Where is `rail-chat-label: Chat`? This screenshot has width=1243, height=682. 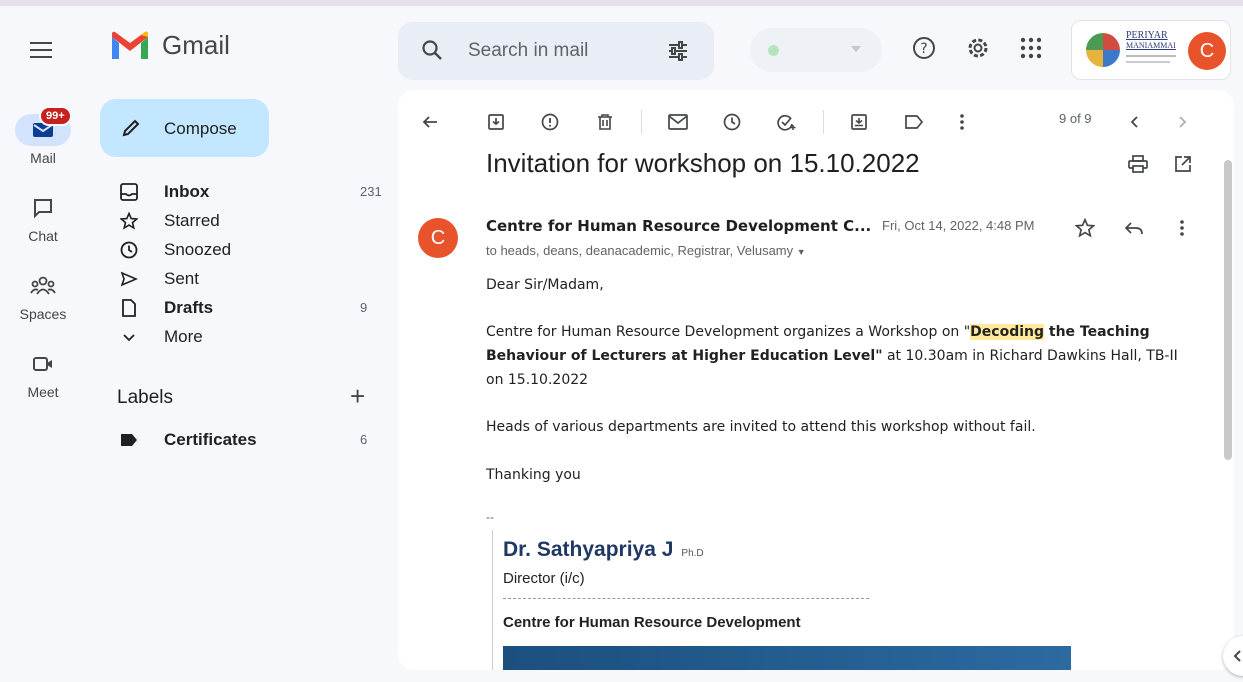 rail-chat-label: Chat is located at coordinates (43, 236).